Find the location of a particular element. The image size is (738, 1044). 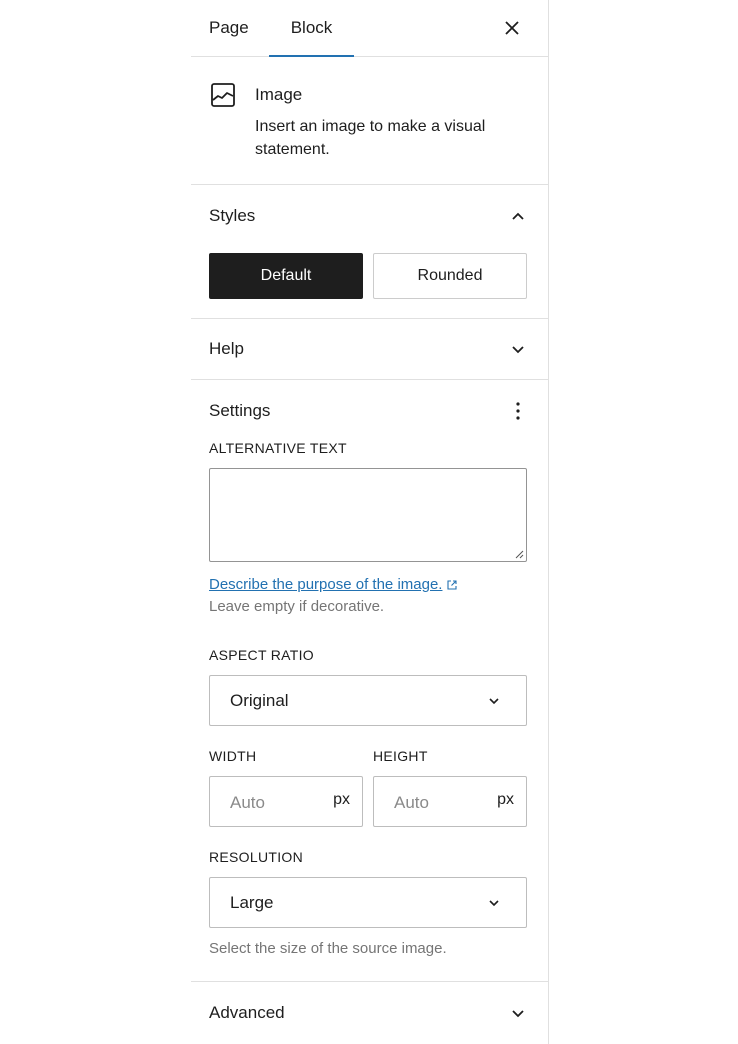

describe-purpose-link-text: Describe the purpose of the image. is located at coordinates (326, 584).